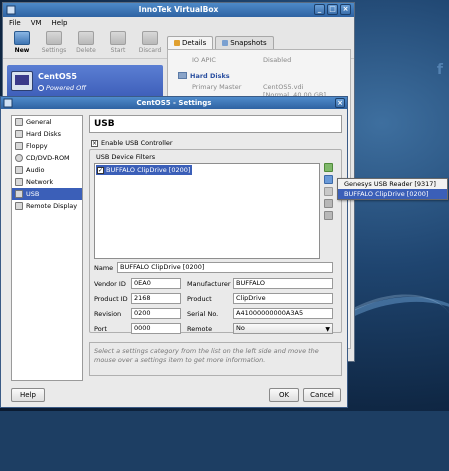 This screenshot has height=471, width=449. What do you see at coordinates (57, 76) in the screenshot?
I see `vm-name: CentOS5` at bounding box center [57, 76].